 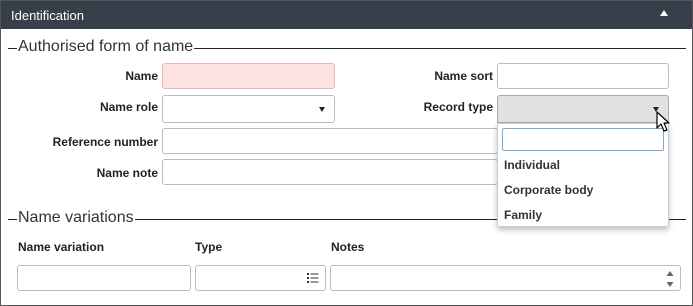 What do you see at coordinates (141, 76) in the screenshot?
I see `name-label: Name` at bounding box center [141, 76].